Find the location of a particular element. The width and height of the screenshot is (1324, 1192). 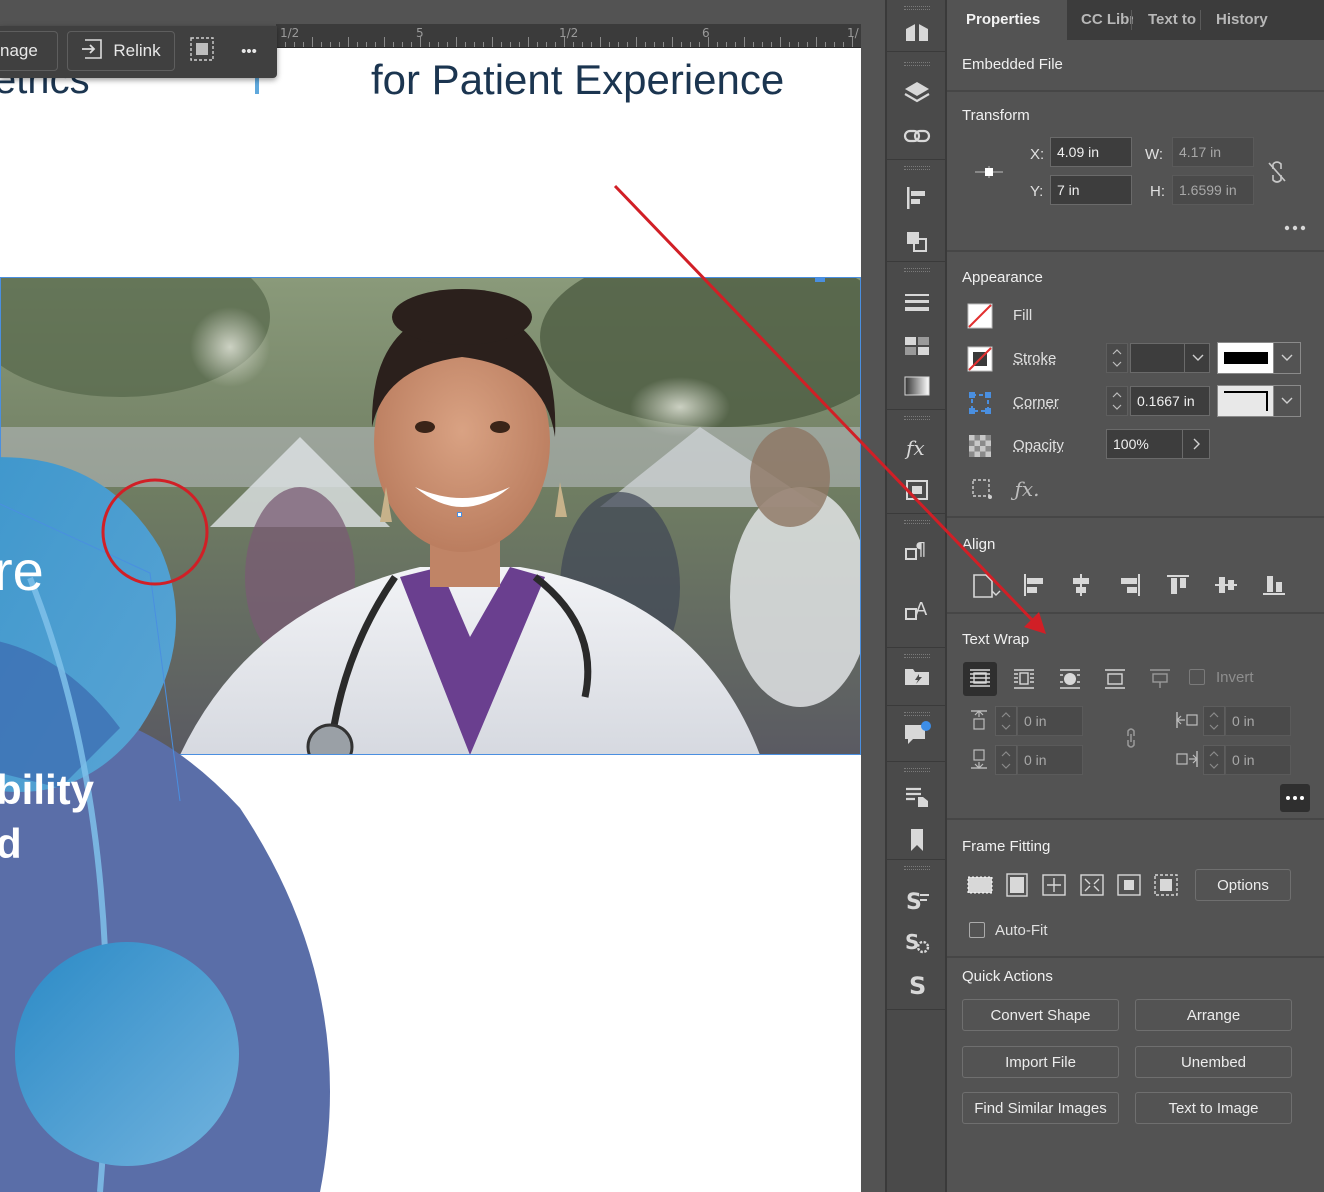

corner-shape-dropdown-icon is located at coordinates (1287, 401).